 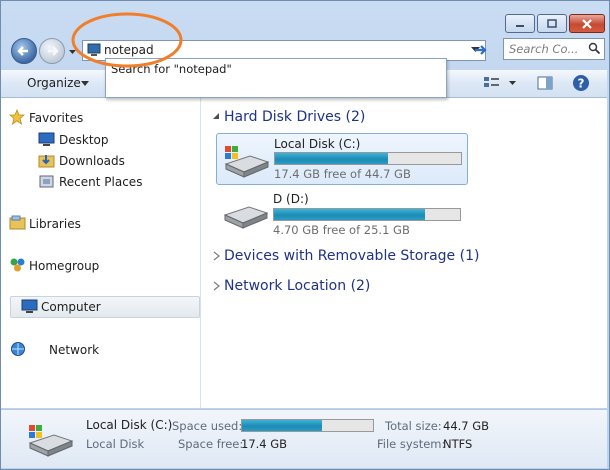 What do you see at coordinates (46, 139) in the screenshot?
I see `desktop-icon` at bounding box center [46, 139].